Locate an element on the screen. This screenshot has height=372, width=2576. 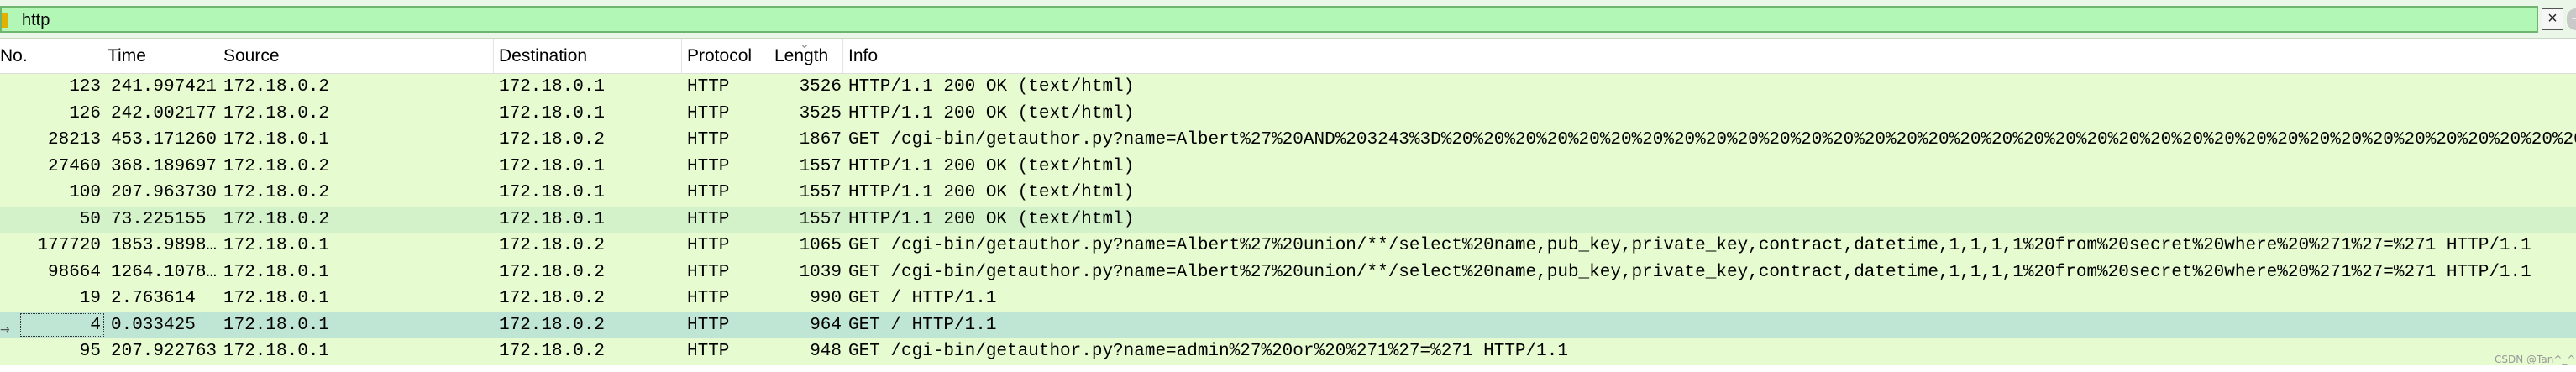
cell-no: 100 is located at coordinates (85, 193).